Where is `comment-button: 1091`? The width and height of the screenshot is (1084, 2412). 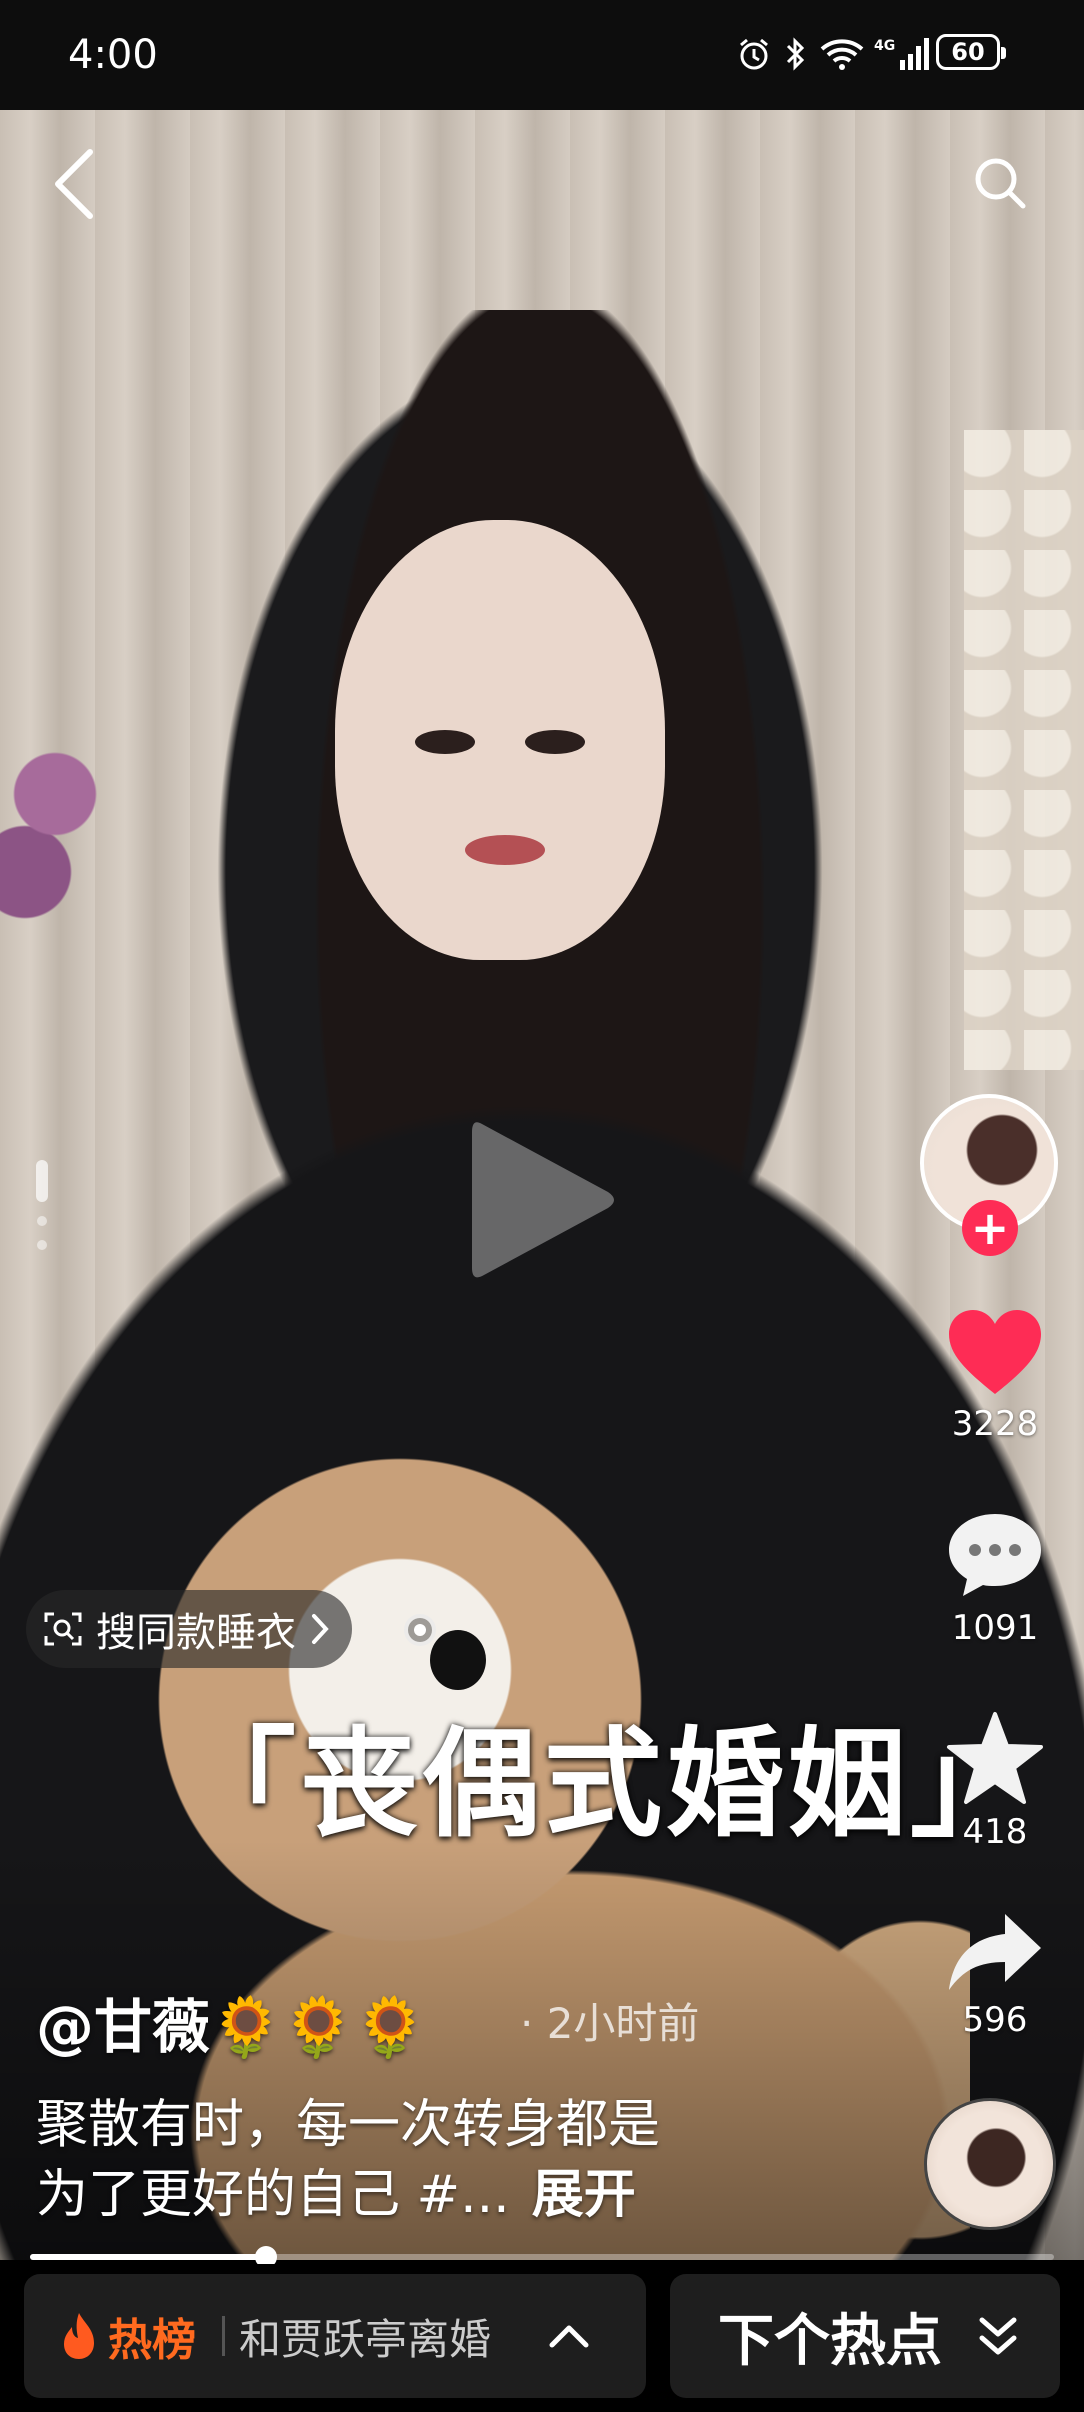
comment-button: 1091 is located at coordinates (995, 1578).